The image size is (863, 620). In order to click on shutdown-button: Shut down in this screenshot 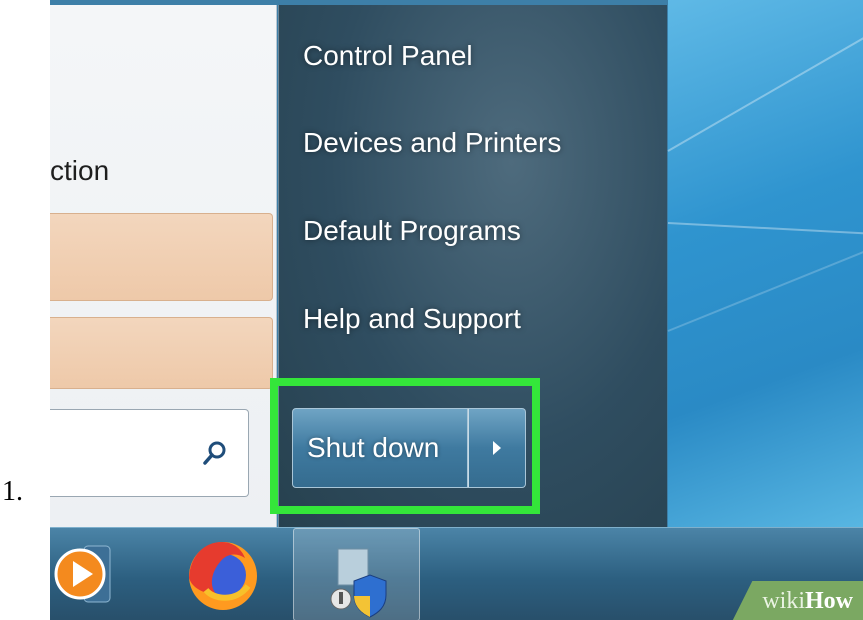, I will do `click(380, 448)`.